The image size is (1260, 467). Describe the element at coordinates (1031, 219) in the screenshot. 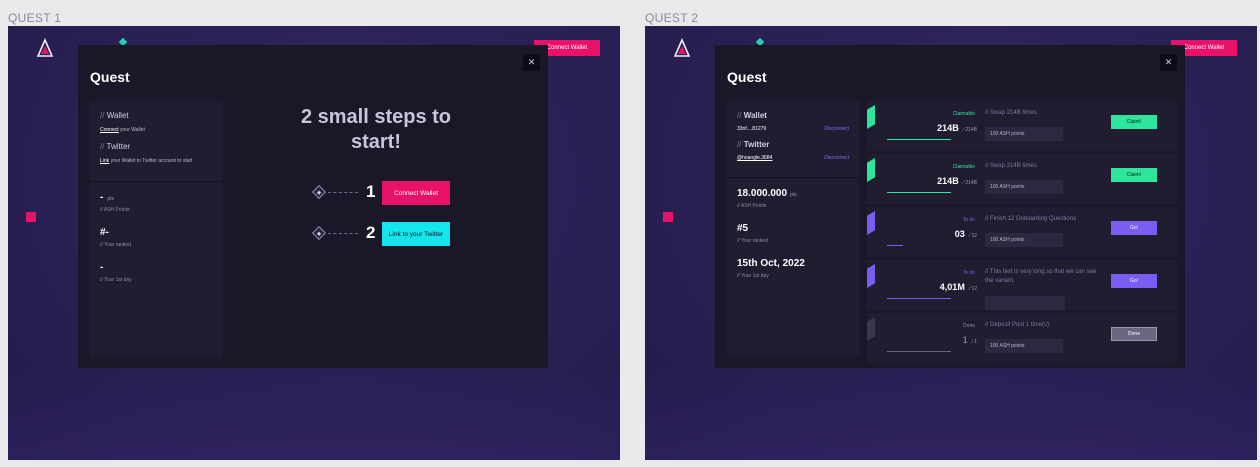

I see `task-name: // Finish 12 Onboarding Questions` at that location.